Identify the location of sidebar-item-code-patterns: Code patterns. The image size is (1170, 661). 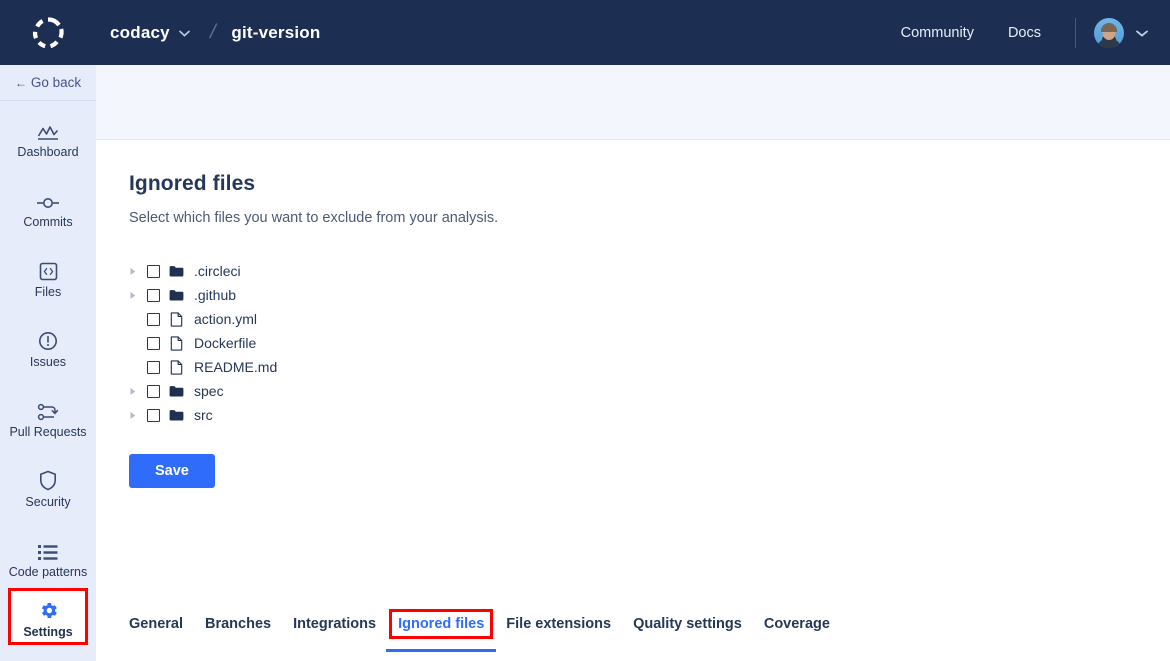
(48, 557).